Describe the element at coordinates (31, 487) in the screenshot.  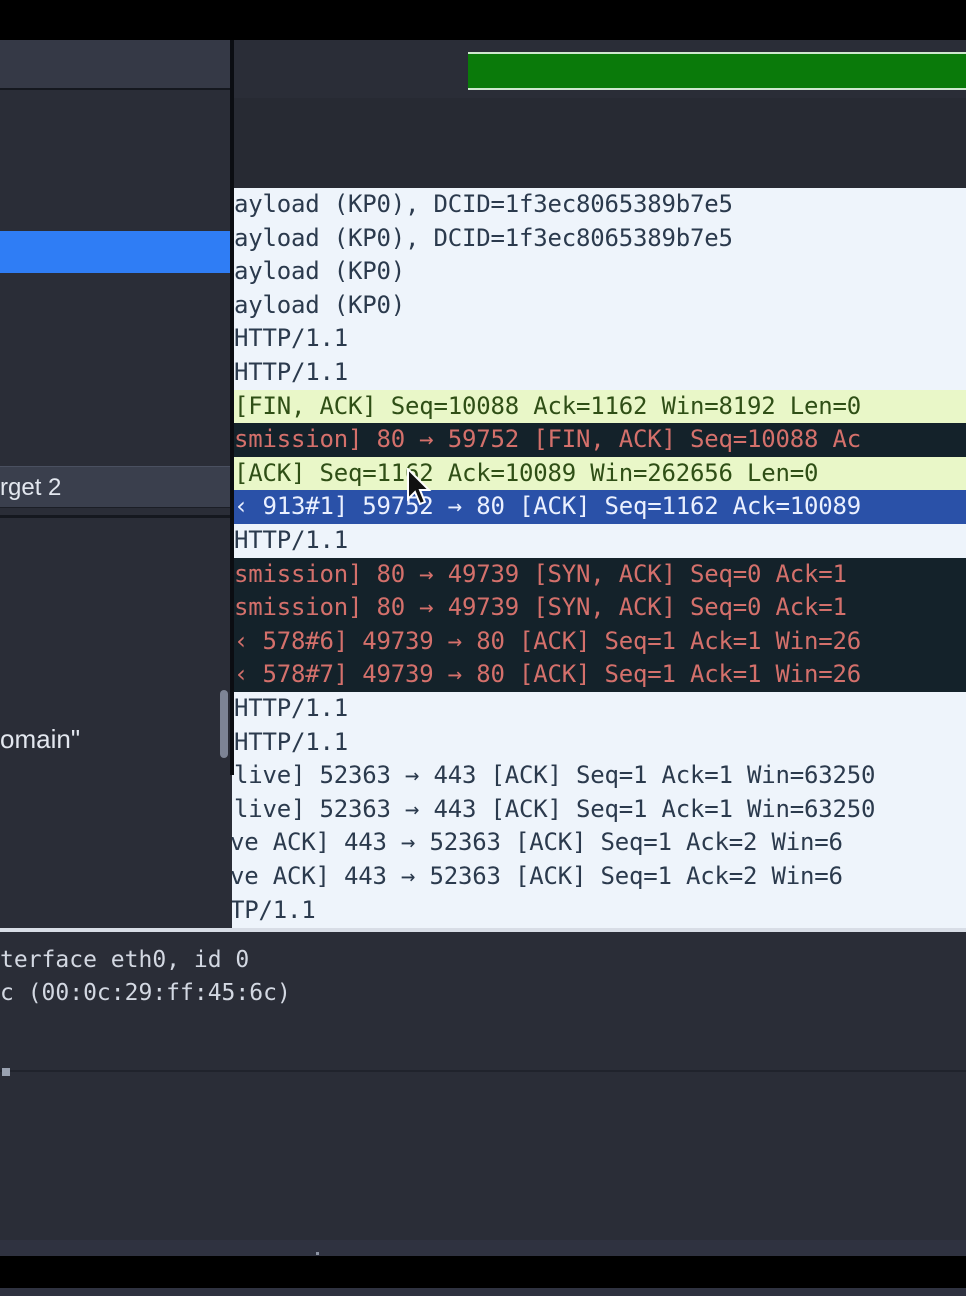
I see `menu-item-label: rget 2` at that location.